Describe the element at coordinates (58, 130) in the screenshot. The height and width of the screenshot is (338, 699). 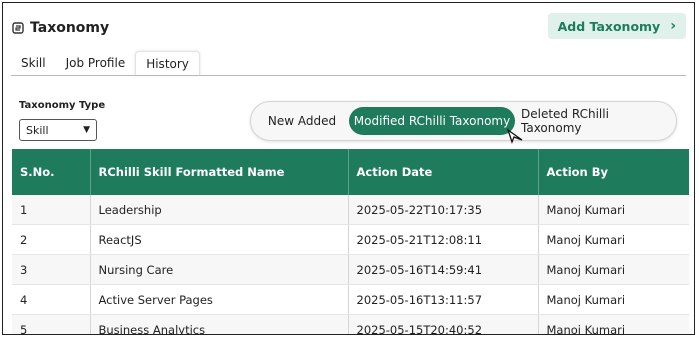
I see `taxonomy-type-select: Skill ▼` at that location.